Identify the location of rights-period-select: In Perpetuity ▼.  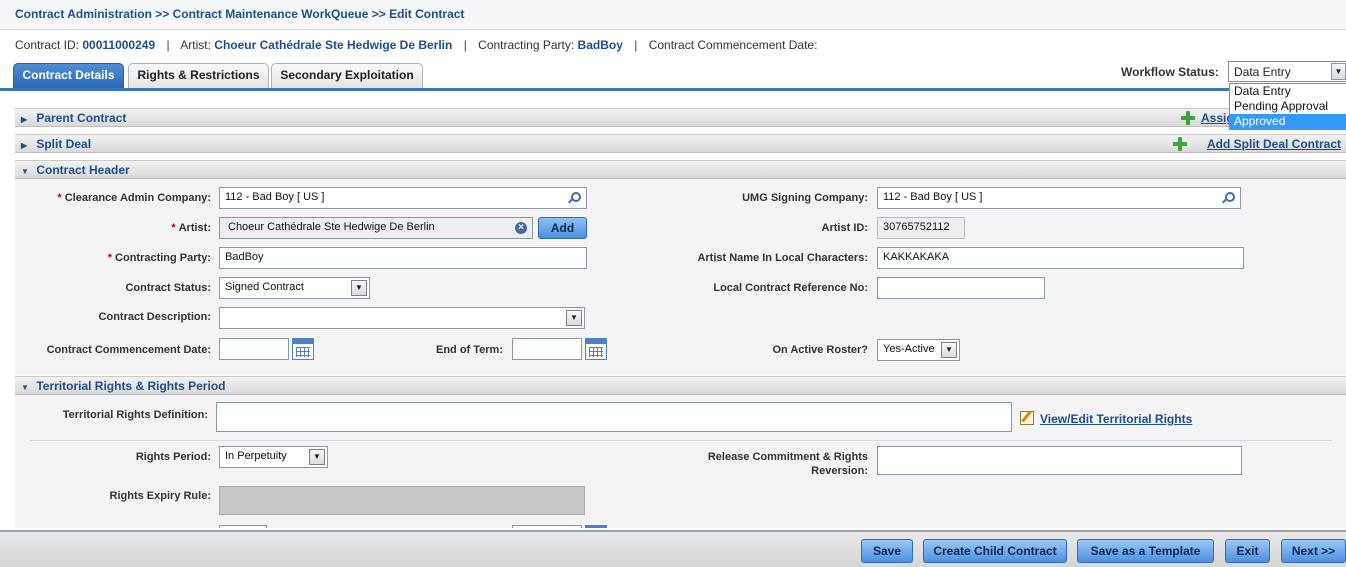
(273, 457).